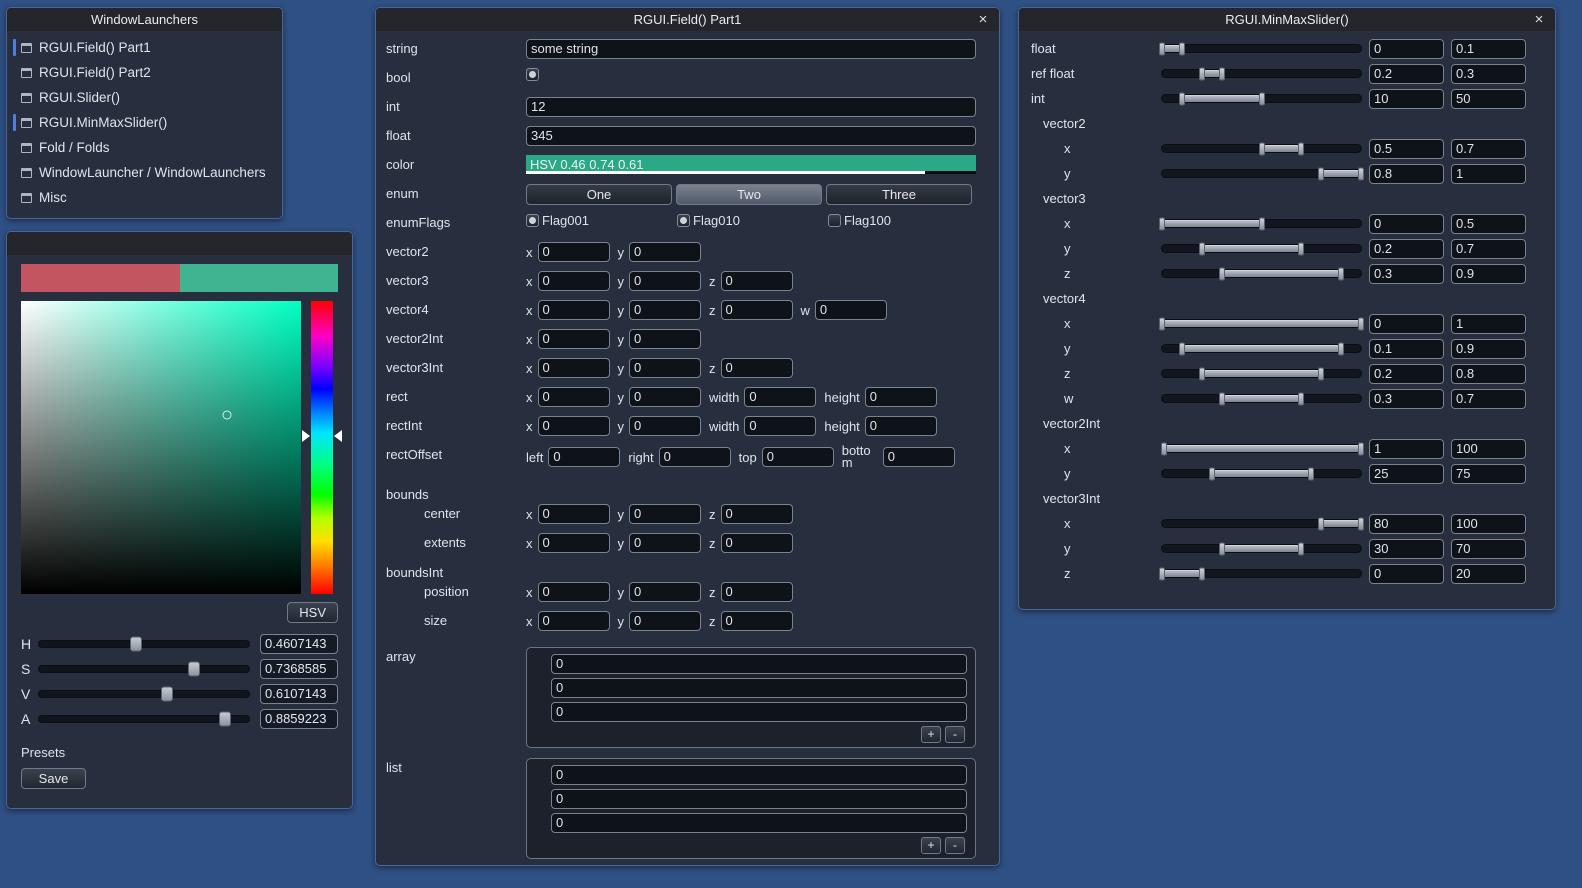  I want to click on vector4-y-input: 0, so click(665, 310).